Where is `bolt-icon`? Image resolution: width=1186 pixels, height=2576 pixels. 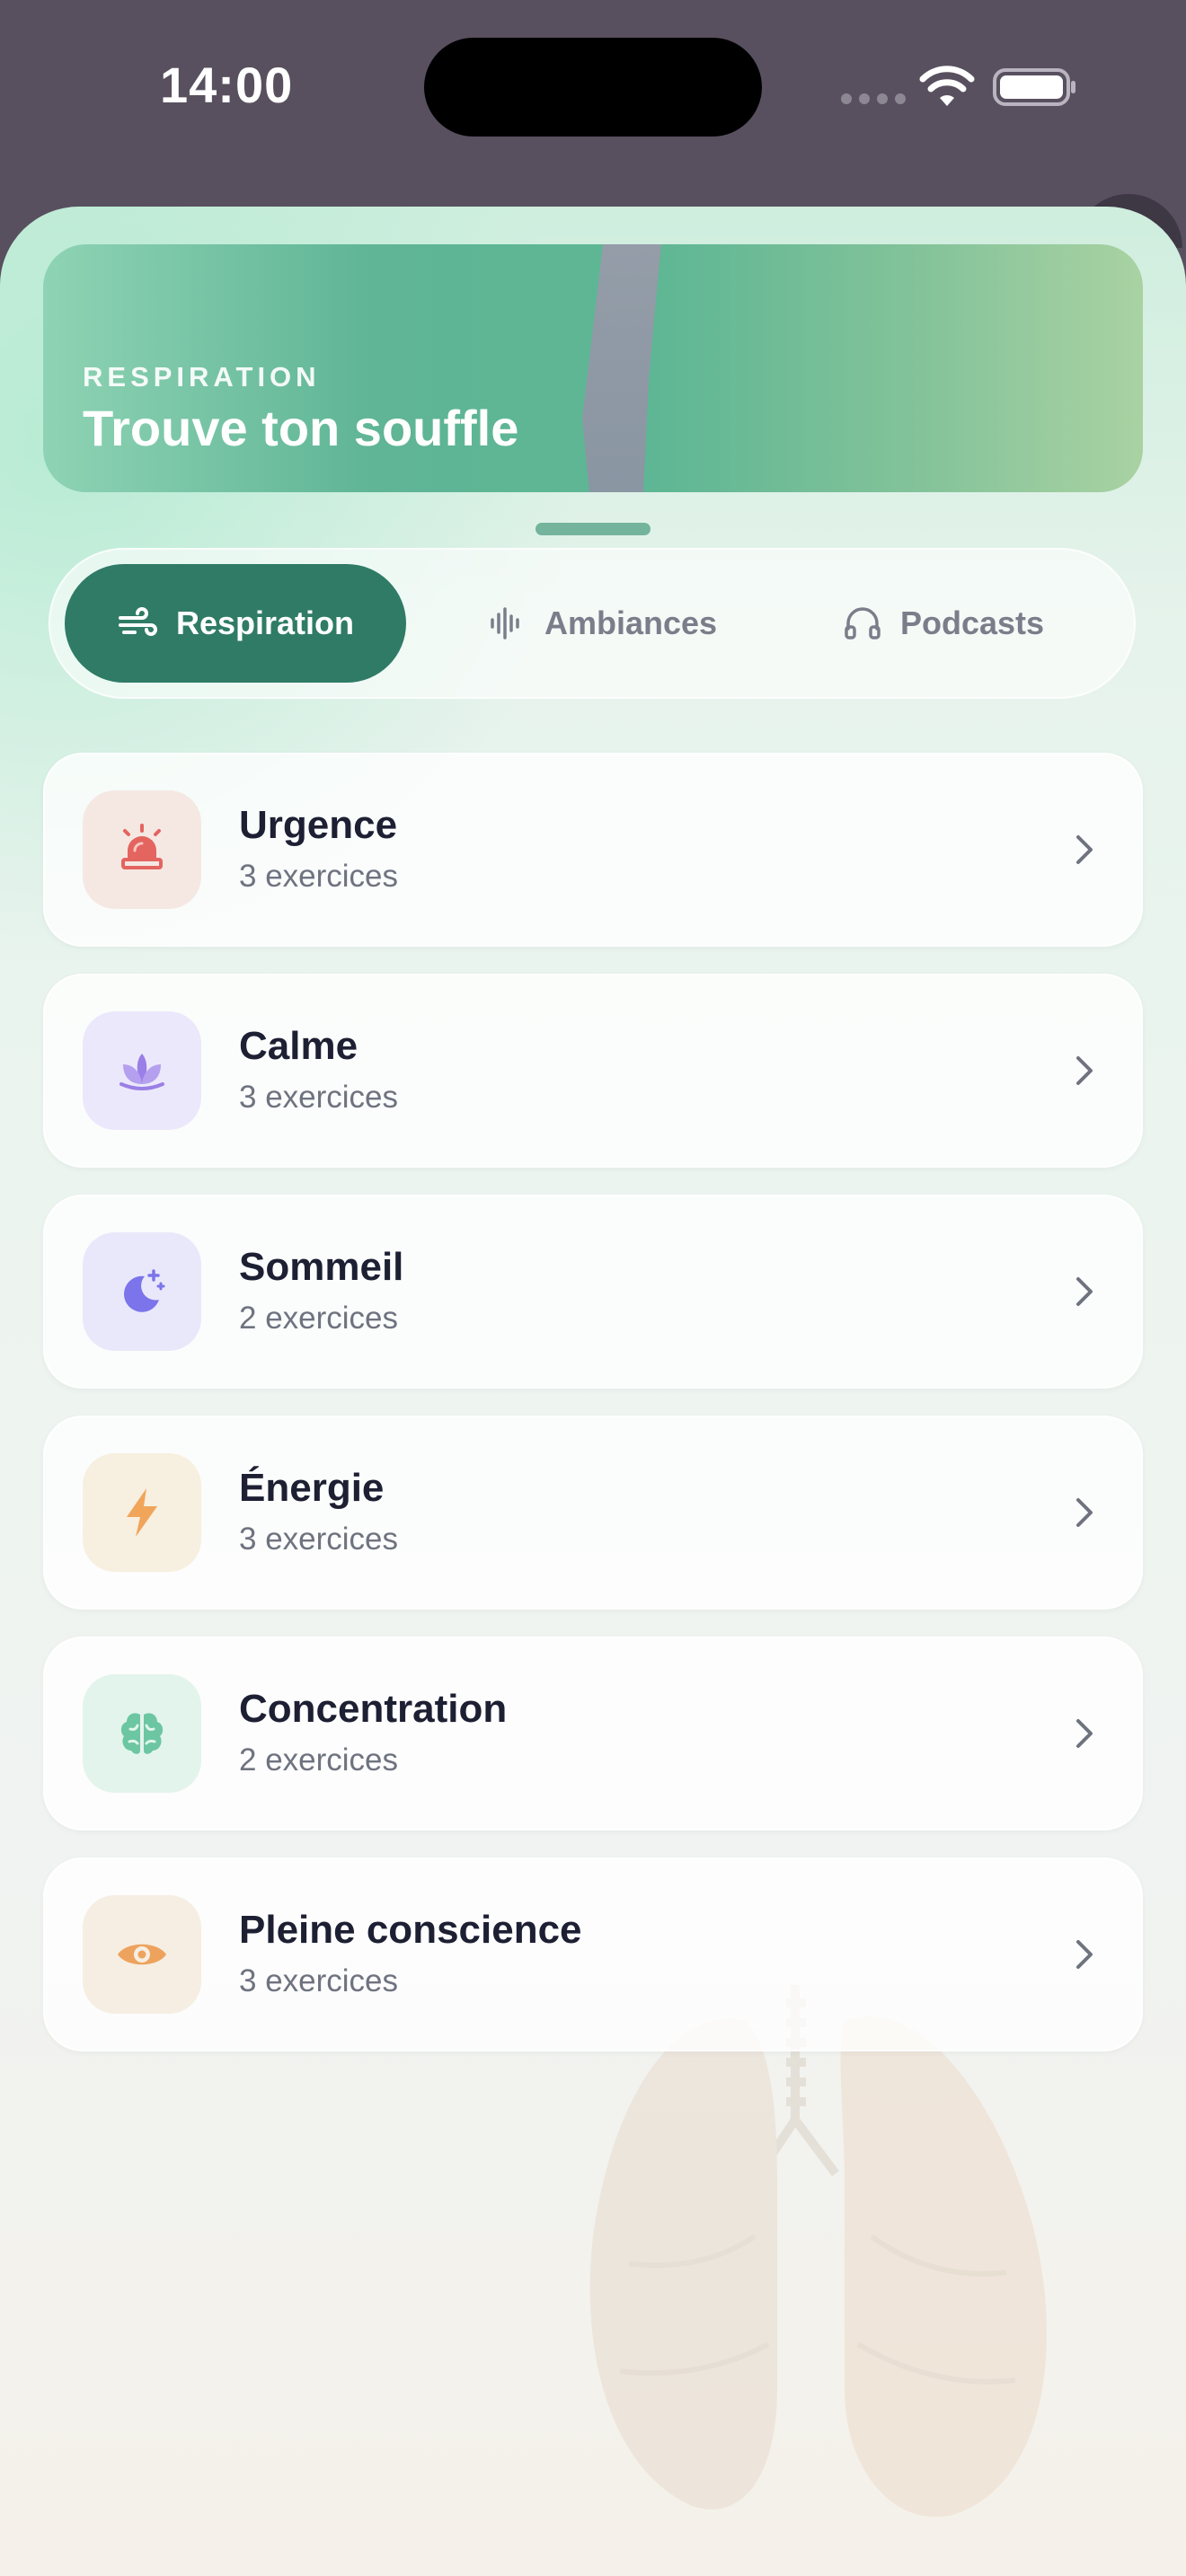 bolt-icon is located at coordinates (142, 1512).